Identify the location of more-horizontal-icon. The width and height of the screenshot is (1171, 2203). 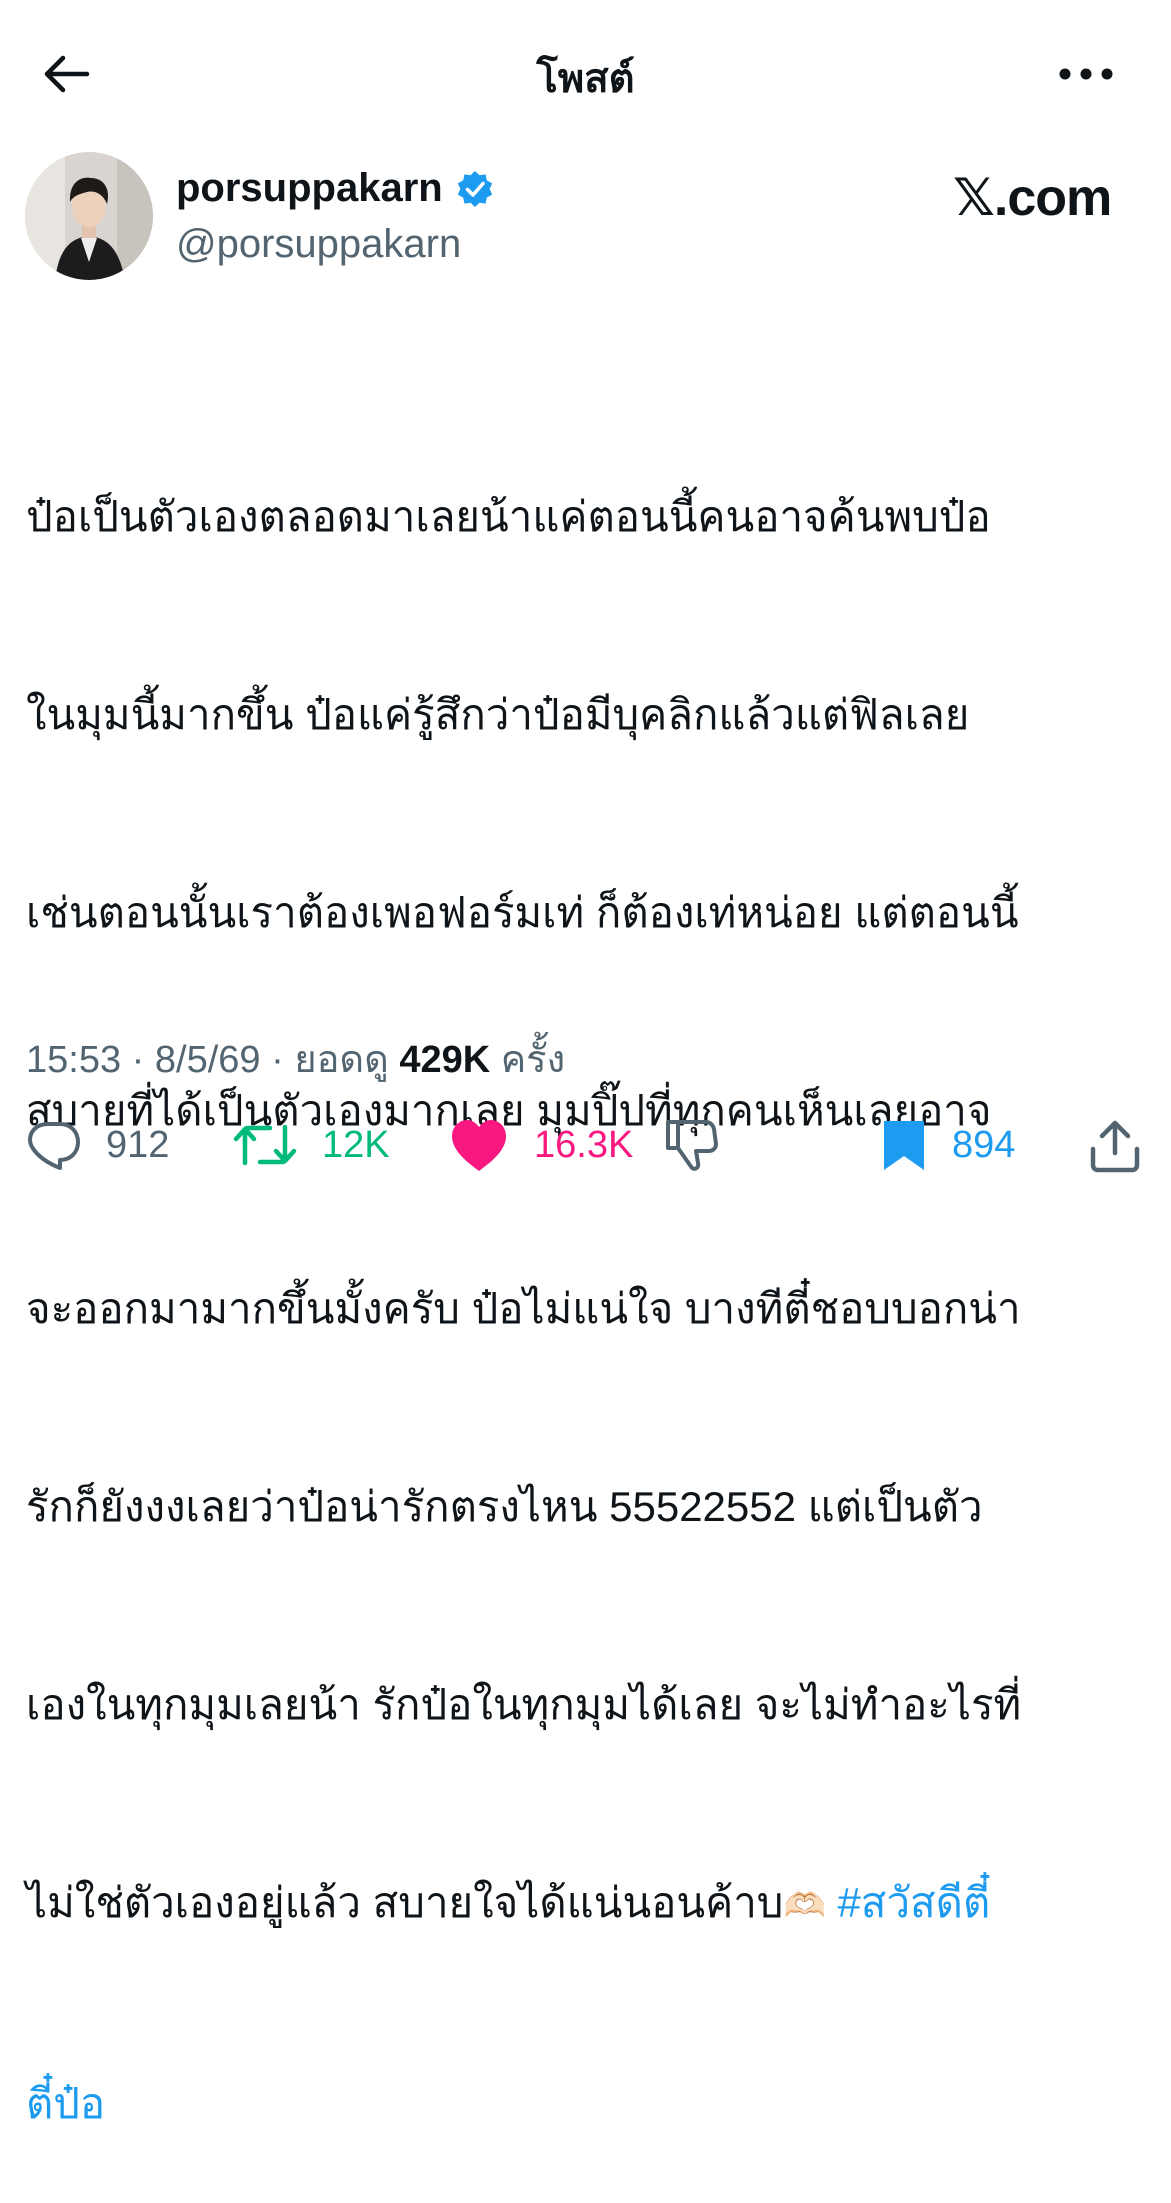
(1086, 74).